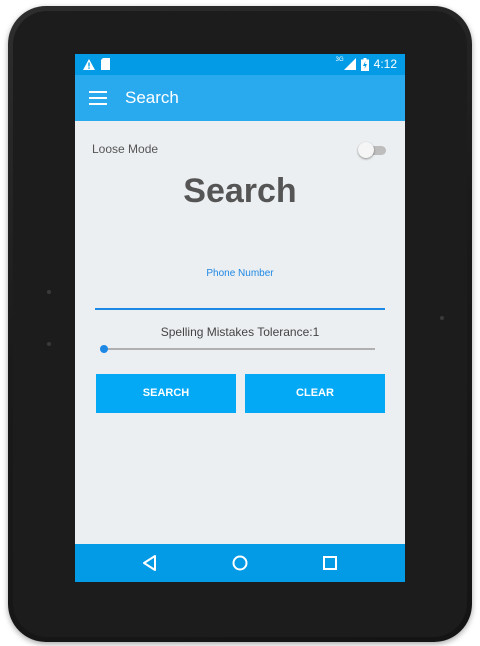  What do you see at coordinates (349, 64) in the screenshot?
I see `signal-icon` at bounding box center [349, 64].